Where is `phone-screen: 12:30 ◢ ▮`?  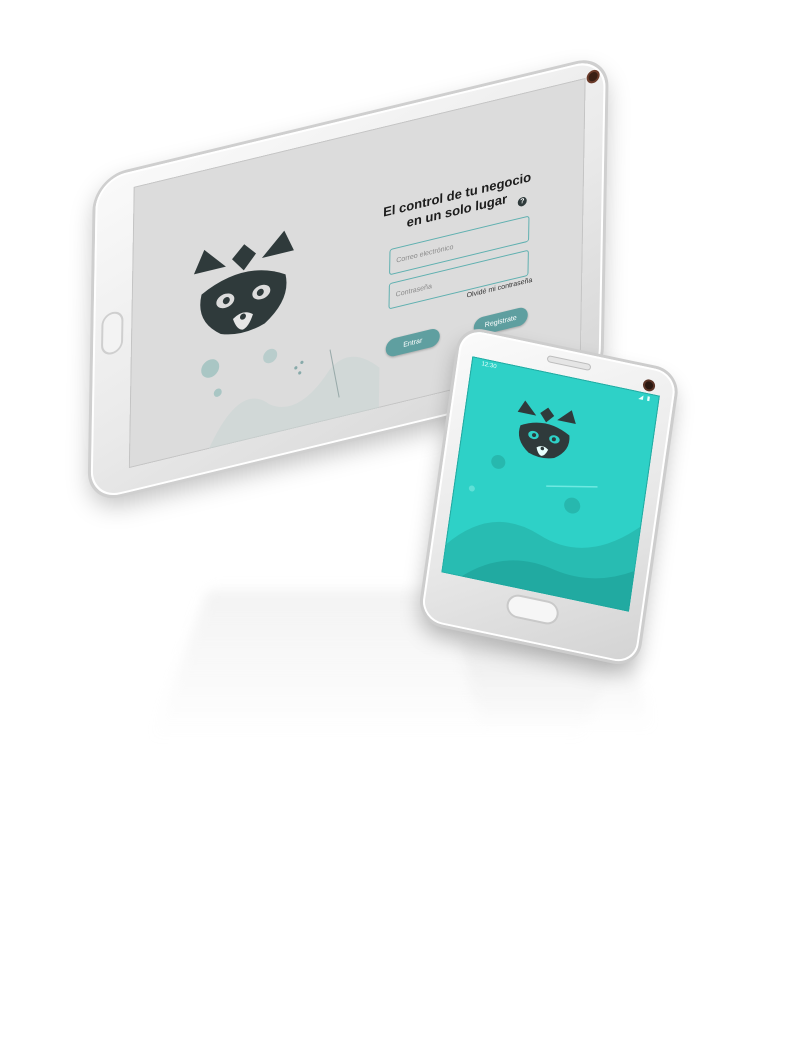 phone-screen: 12:30 ◢ ▮ is located at coordinates (550, 484).